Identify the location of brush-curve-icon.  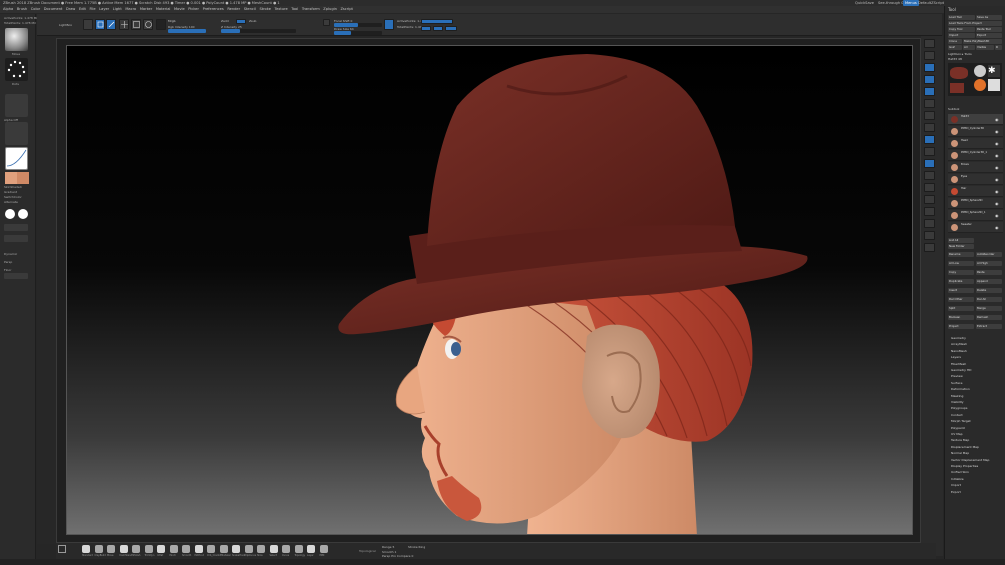
(286, 549).